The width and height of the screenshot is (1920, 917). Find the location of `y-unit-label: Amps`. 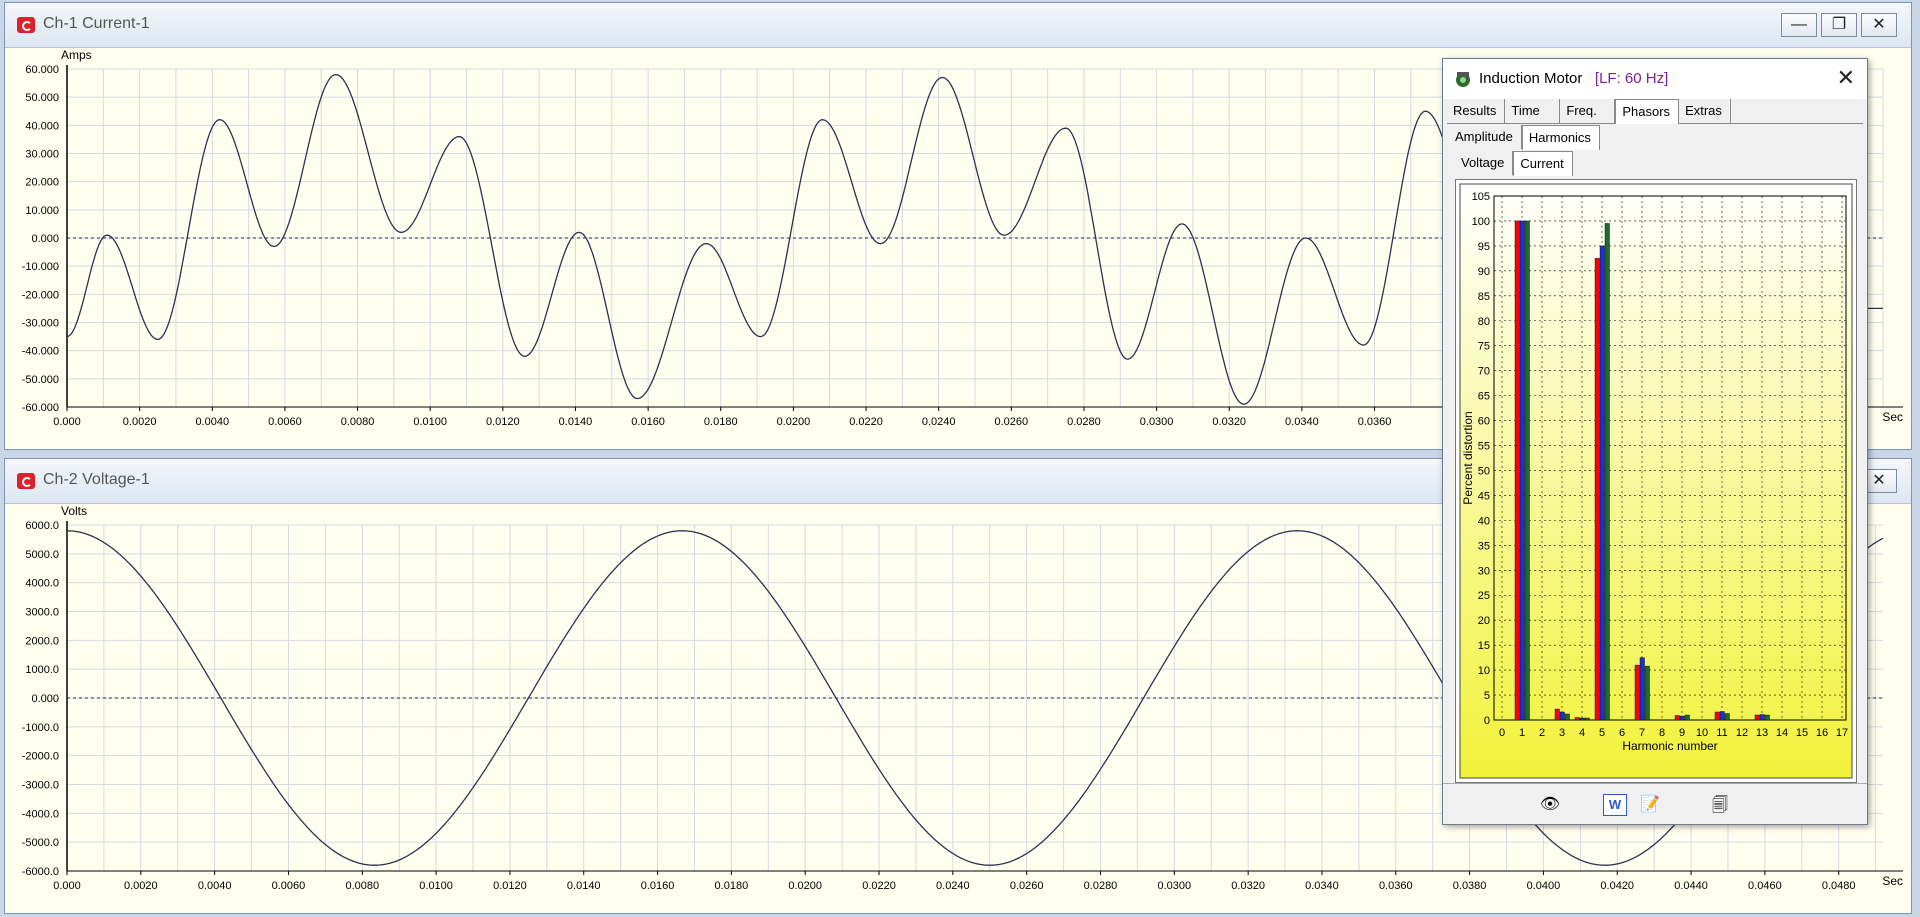

y-unit-label: Amps is located at coordinates (76, 55).